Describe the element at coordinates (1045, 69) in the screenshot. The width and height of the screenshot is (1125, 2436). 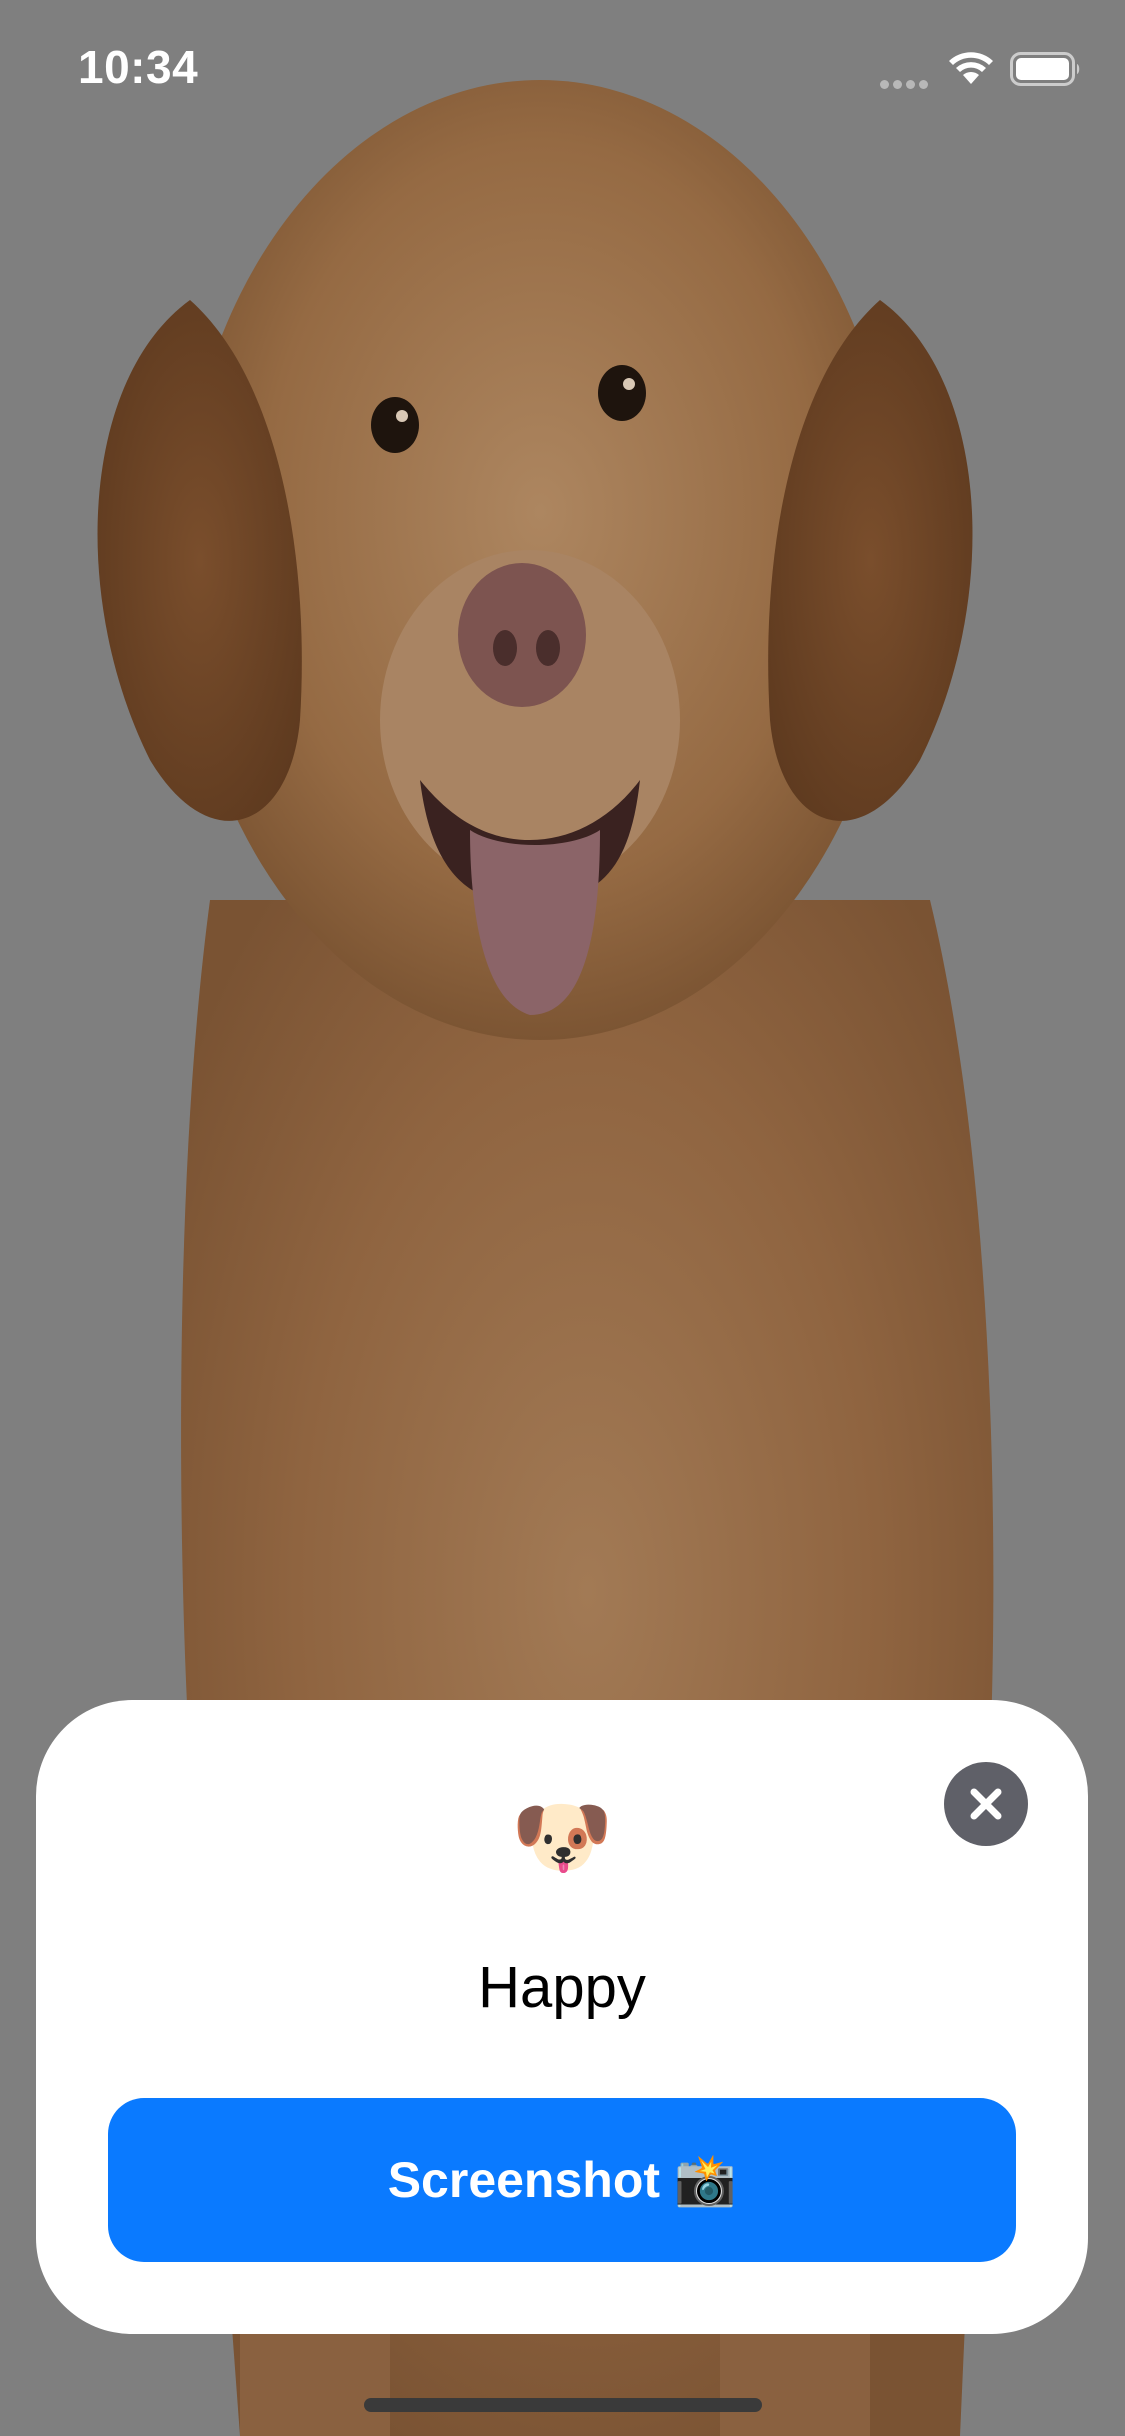
I see `battery-full-icon` at that location.